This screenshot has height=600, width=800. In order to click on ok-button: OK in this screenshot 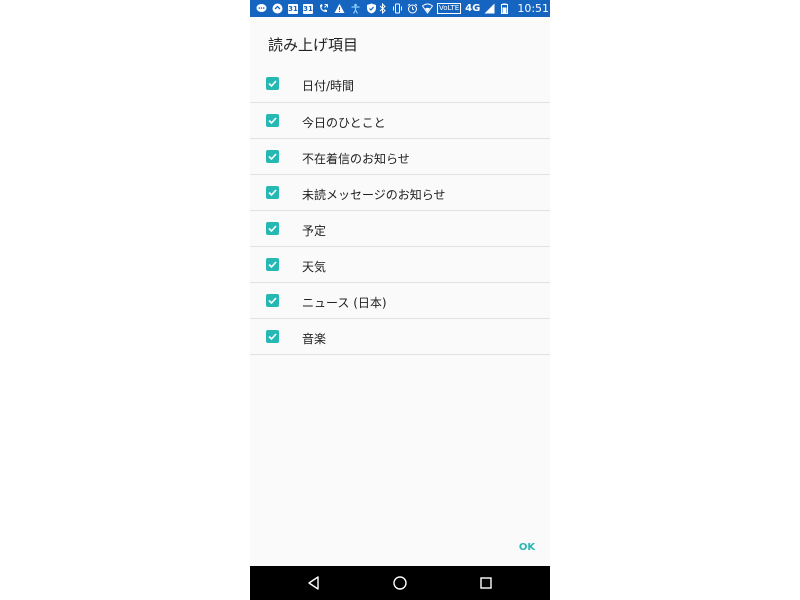, I will do `click(527, 548)`.